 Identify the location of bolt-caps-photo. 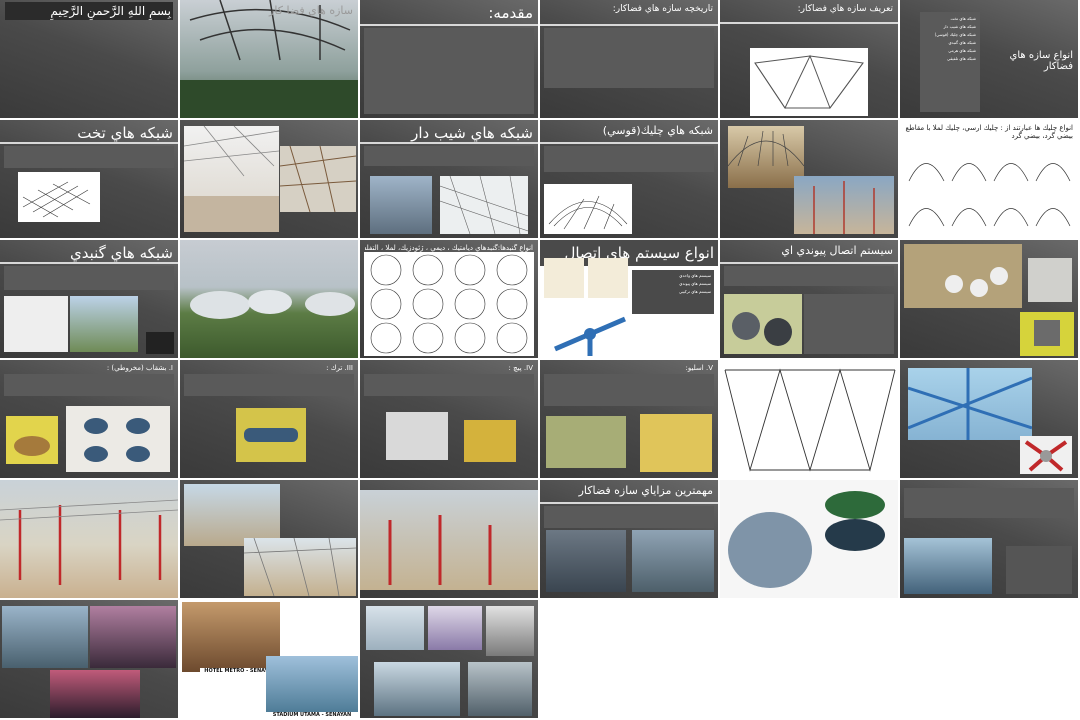
(118, 439).